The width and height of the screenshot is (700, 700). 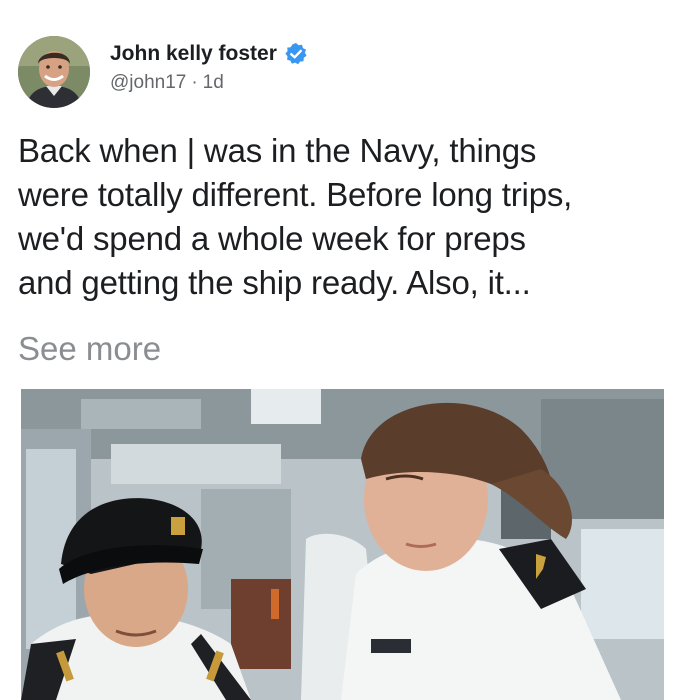 I want to click on post-time: 1d, so click(x=213, y=82).